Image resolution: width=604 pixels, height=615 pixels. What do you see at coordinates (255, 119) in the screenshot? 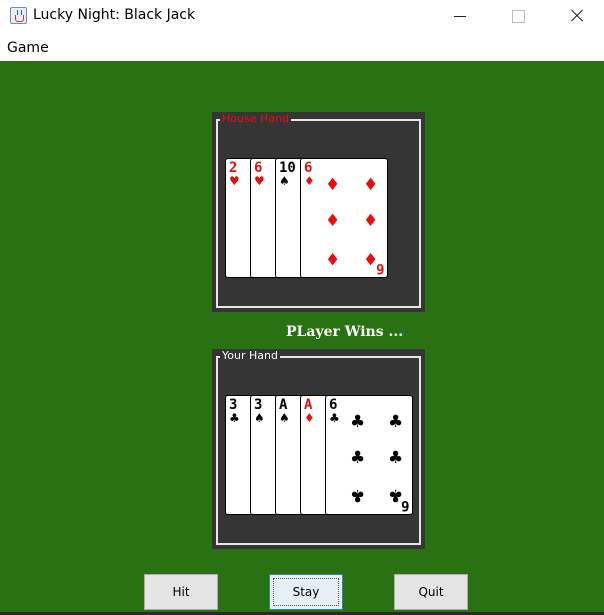
I see `house-hand-label: House Hand` at bounding box center [255, 119].